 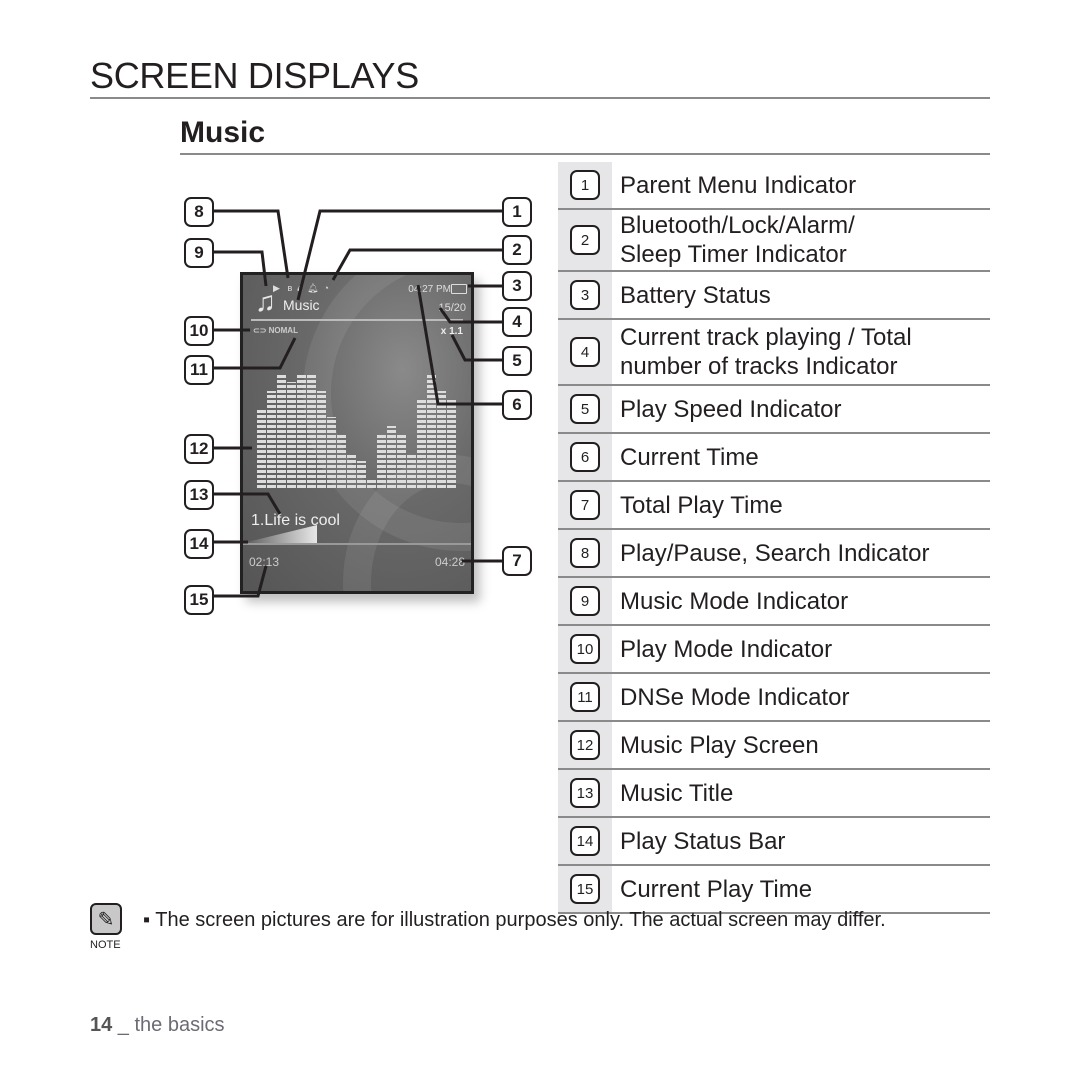 I want to click on play-speed-indicator: x 1.1, so click(x=451, y=331).